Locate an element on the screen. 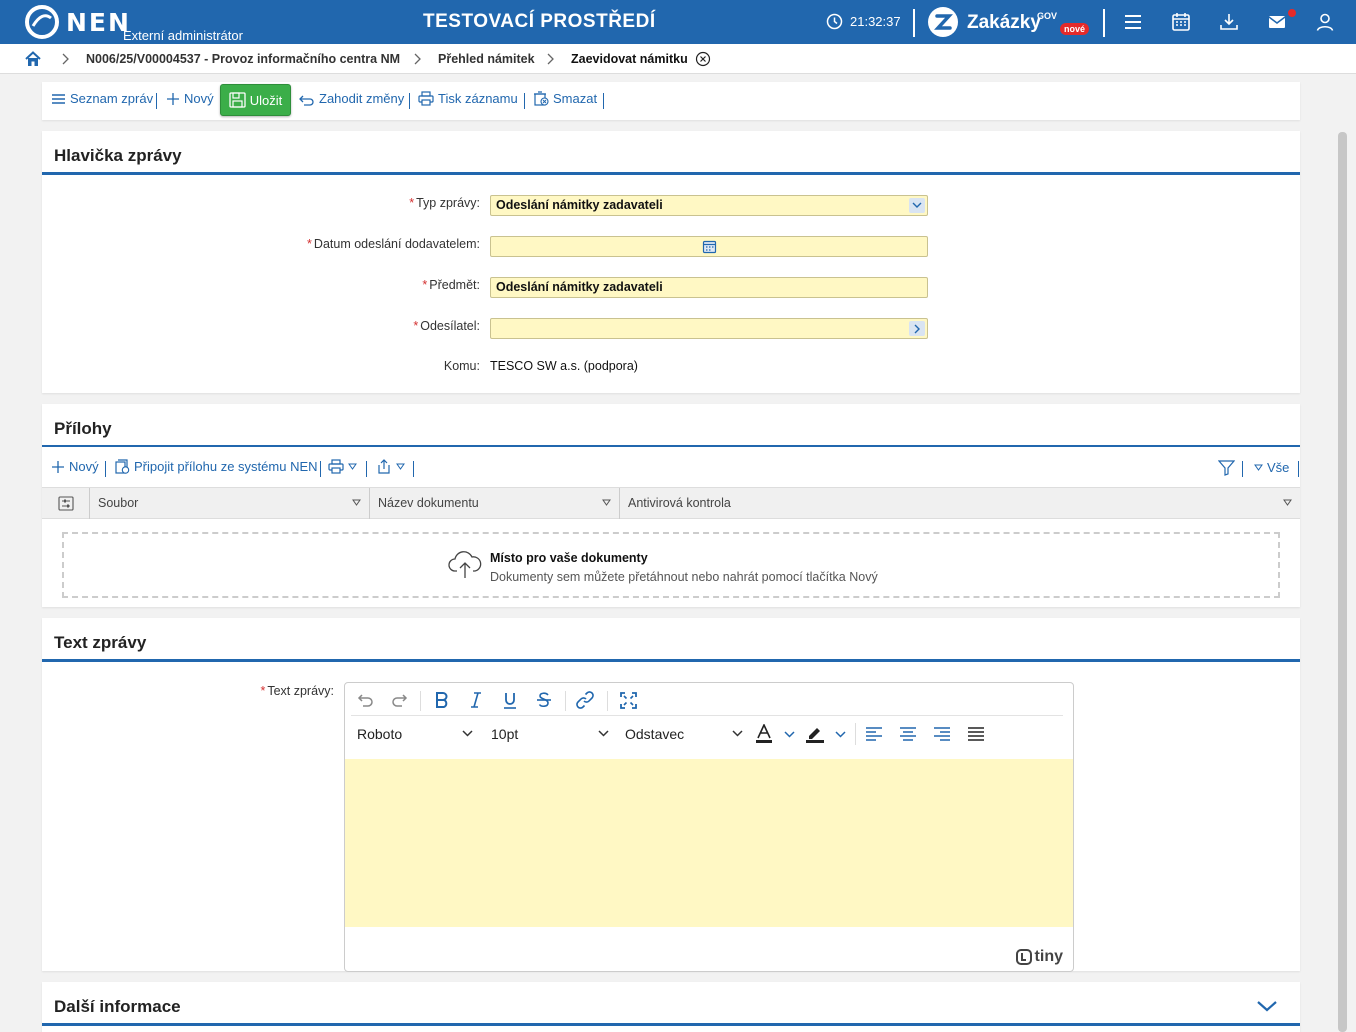 Image resolution: width=1356 pixels, height=1032 pixels. new-button: Nový is located at coordinates (190, 98).